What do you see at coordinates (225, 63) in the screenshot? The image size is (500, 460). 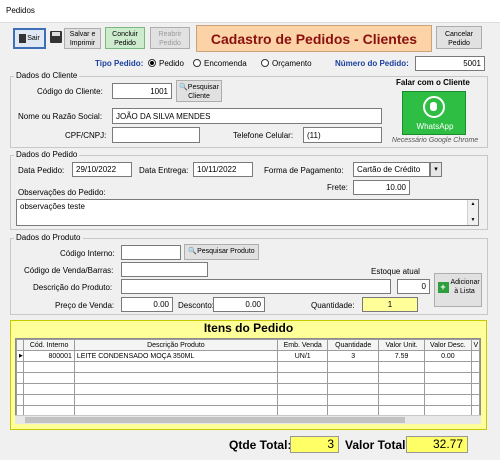 I see `radio-encomenda-label: Encomenda` at bounding box center [225, 63].